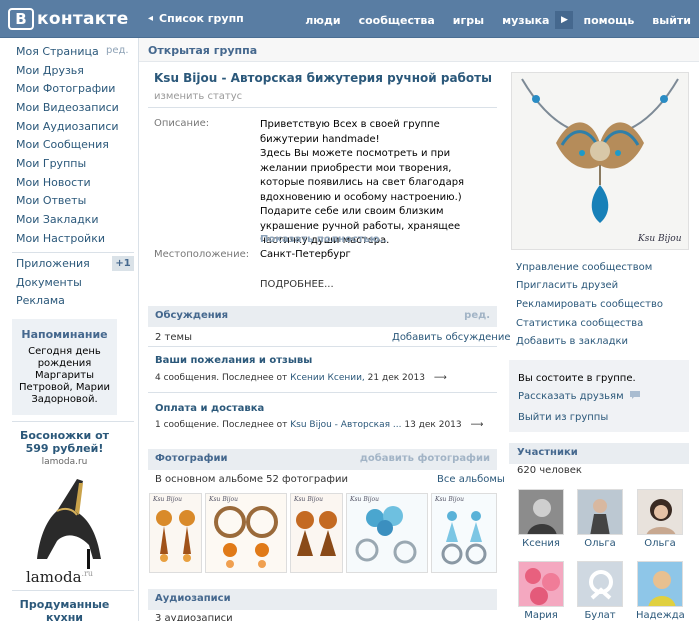 The height and width of the screenshot is (621, 699). What do you see at coordinates (547, 452) in the screenshot?
I see `participants-title: Участники` at bounding box center [547, 452].